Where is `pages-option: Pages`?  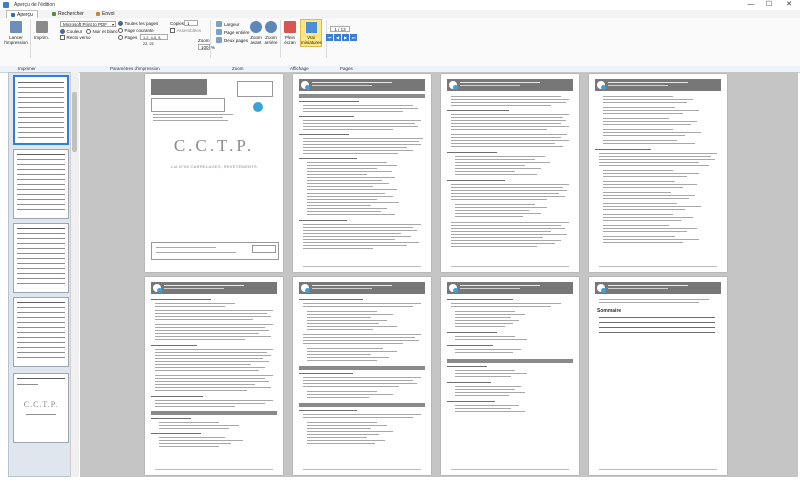
pages-option: Pages is located at coordinates (128, 38).